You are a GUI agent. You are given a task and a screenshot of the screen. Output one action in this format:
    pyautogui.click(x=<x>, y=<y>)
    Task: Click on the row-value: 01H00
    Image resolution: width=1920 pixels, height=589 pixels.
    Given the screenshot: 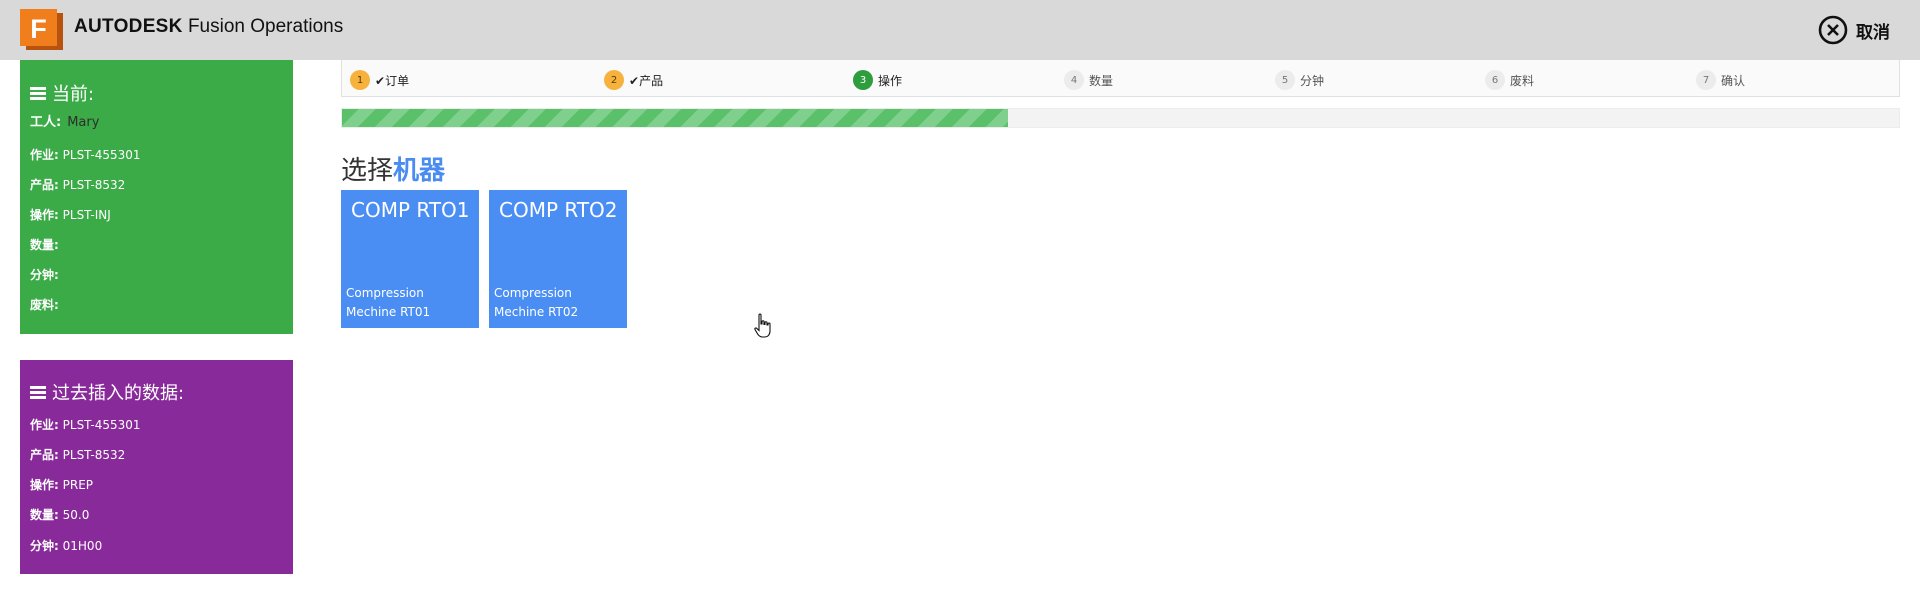 What is the action you would take?
    pyautogui.click(x=82, y=546)
    